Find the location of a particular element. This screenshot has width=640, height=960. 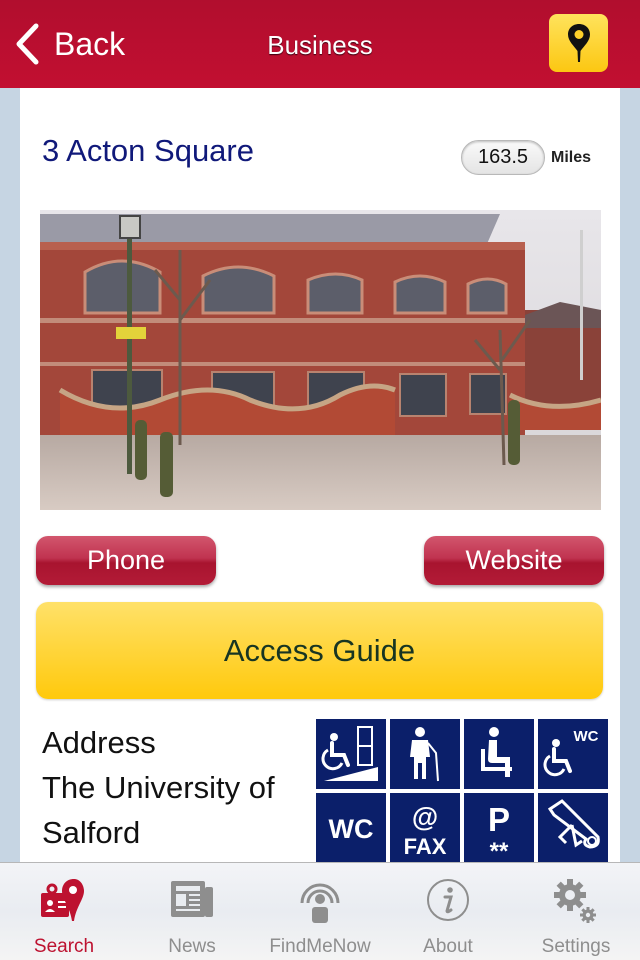

tab-bar: Search News FindMeNow About Settings is located at coordinates (320, 911).